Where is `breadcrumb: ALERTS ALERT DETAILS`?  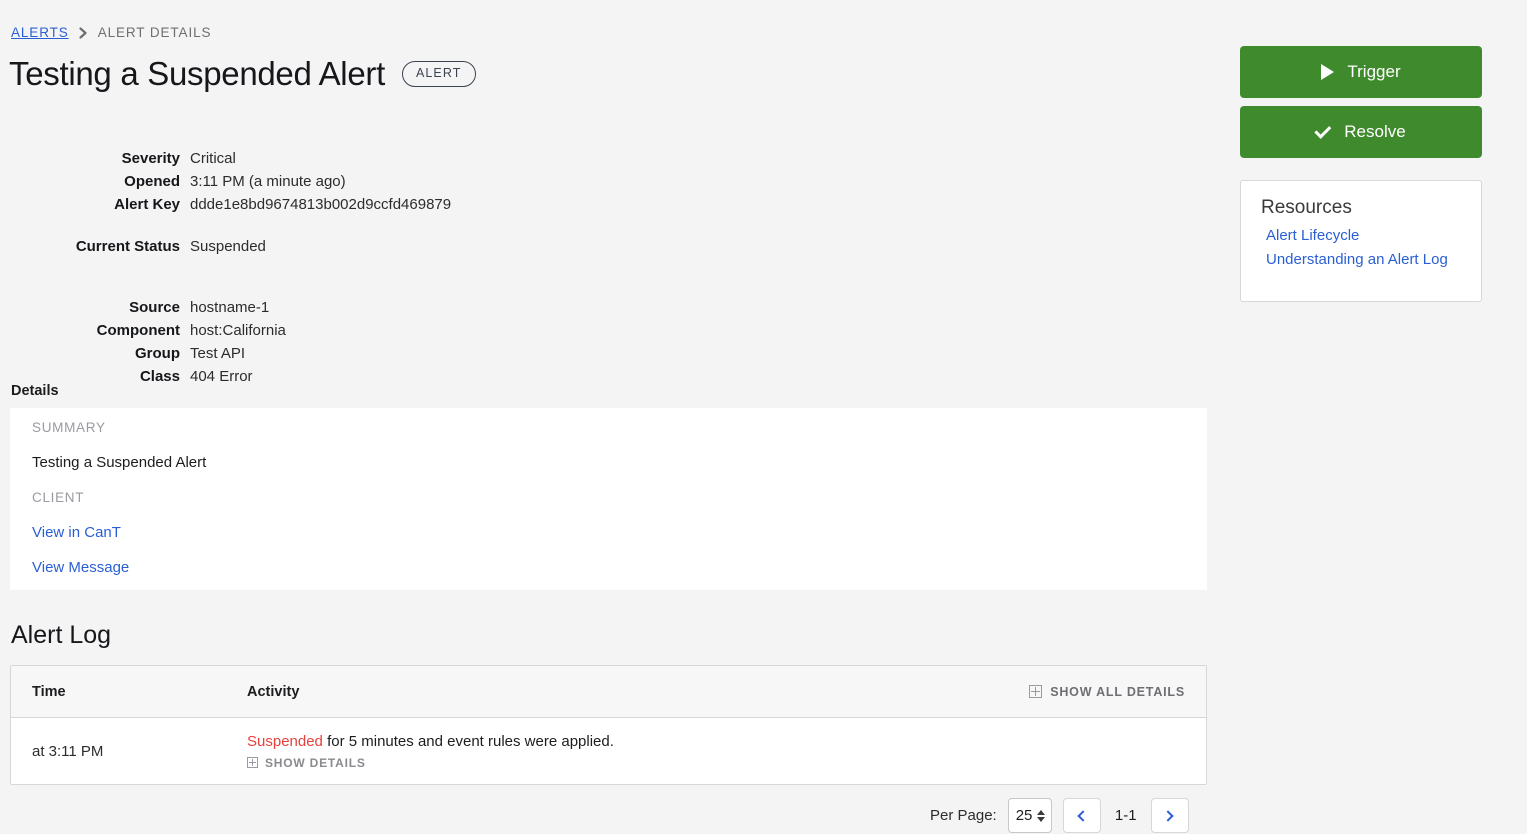
breadcrumb: ALERTS ALERT DETAILS is located at coordinates (111, 32).